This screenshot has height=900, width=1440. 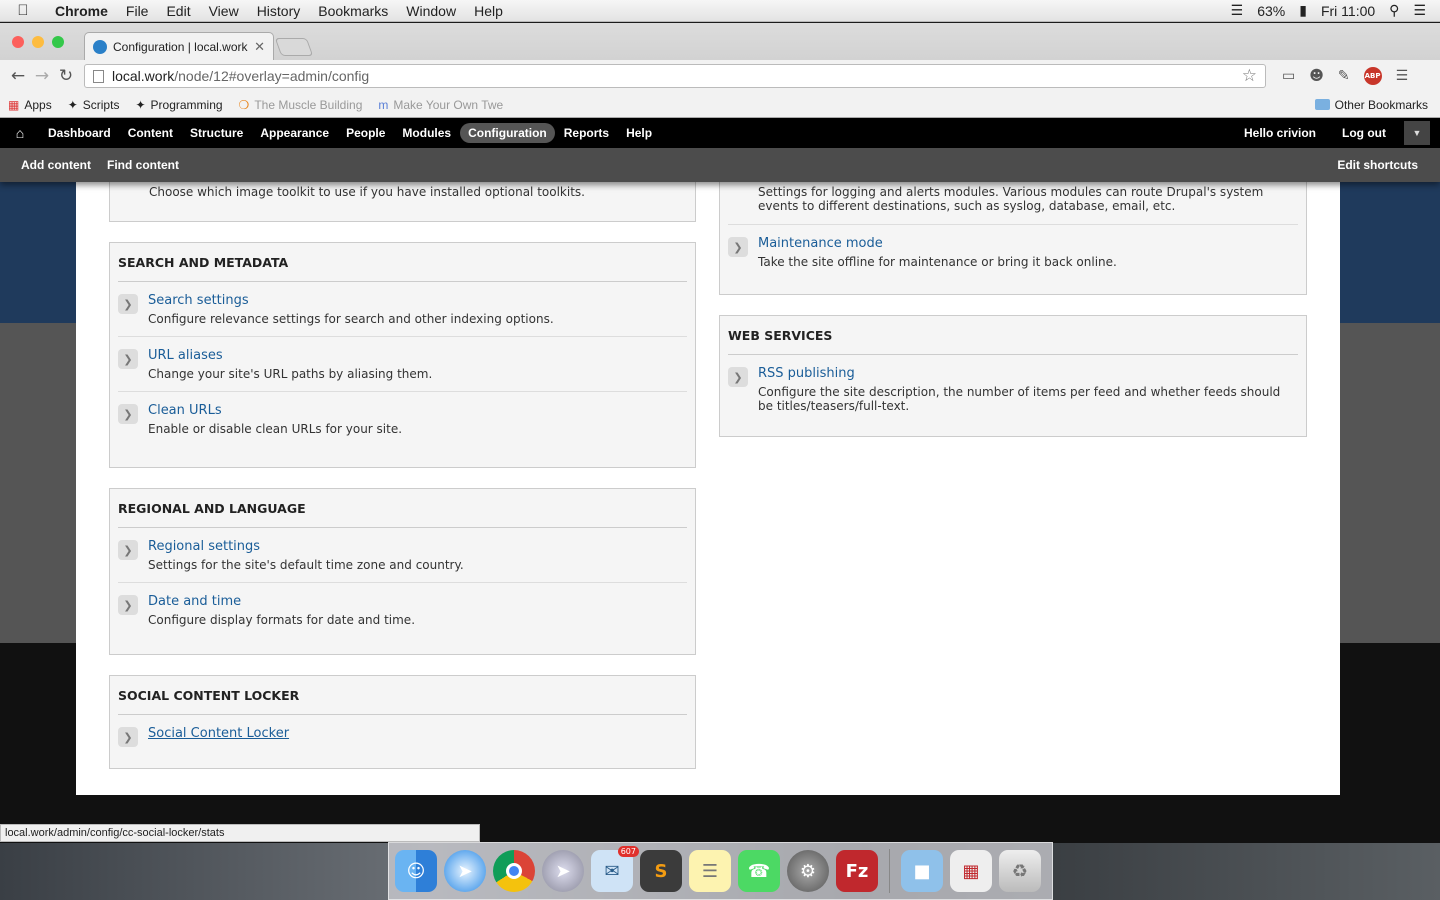 I want to click on dock-separator, so click(x=889, y=871).